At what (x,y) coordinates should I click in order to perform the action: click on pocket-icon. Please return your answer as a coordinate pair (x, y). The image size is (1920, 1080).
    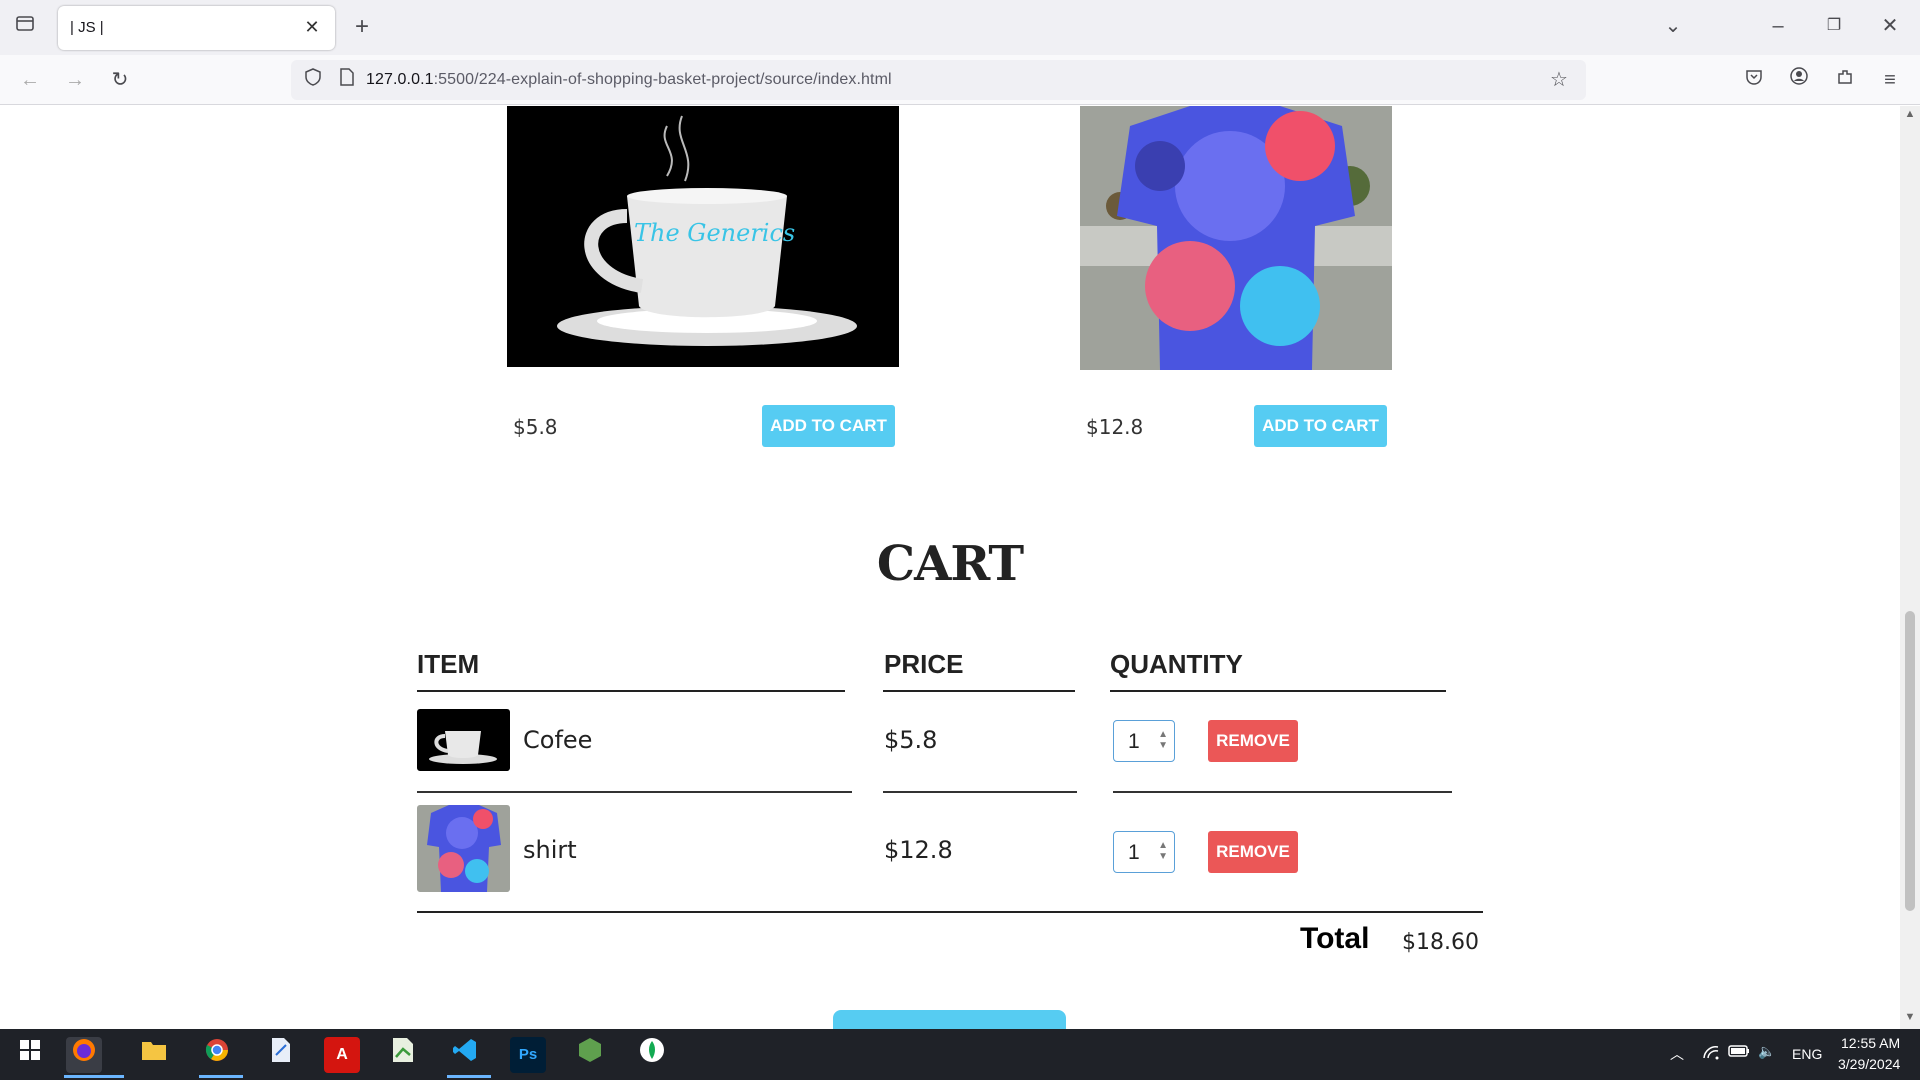
    Looking at the image, I should click on (1754, 80).